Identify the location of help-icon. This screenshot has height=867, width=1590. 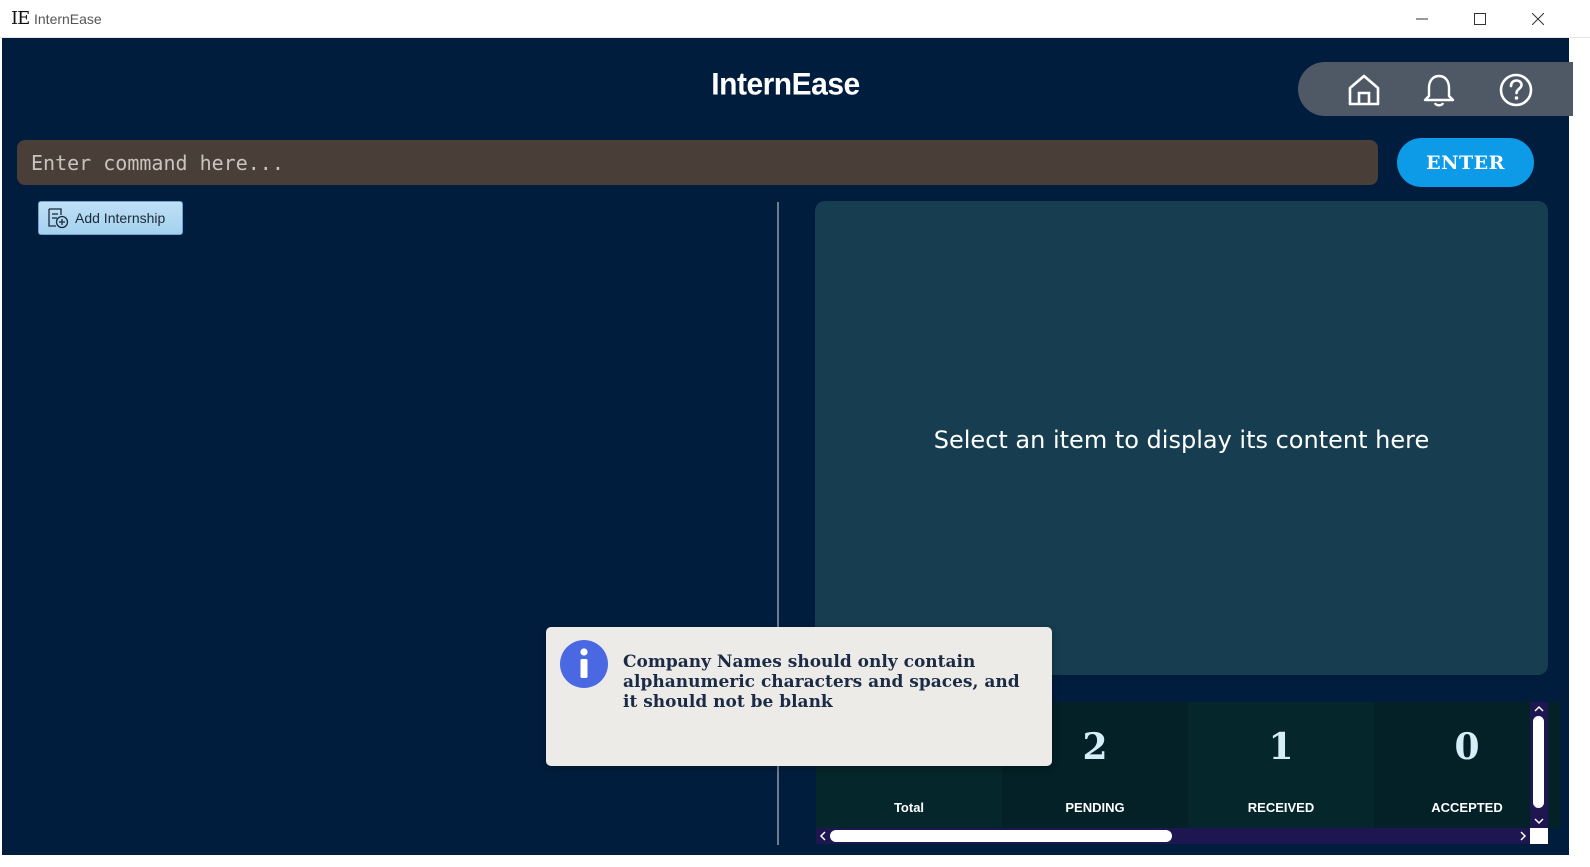
(1516, 90).